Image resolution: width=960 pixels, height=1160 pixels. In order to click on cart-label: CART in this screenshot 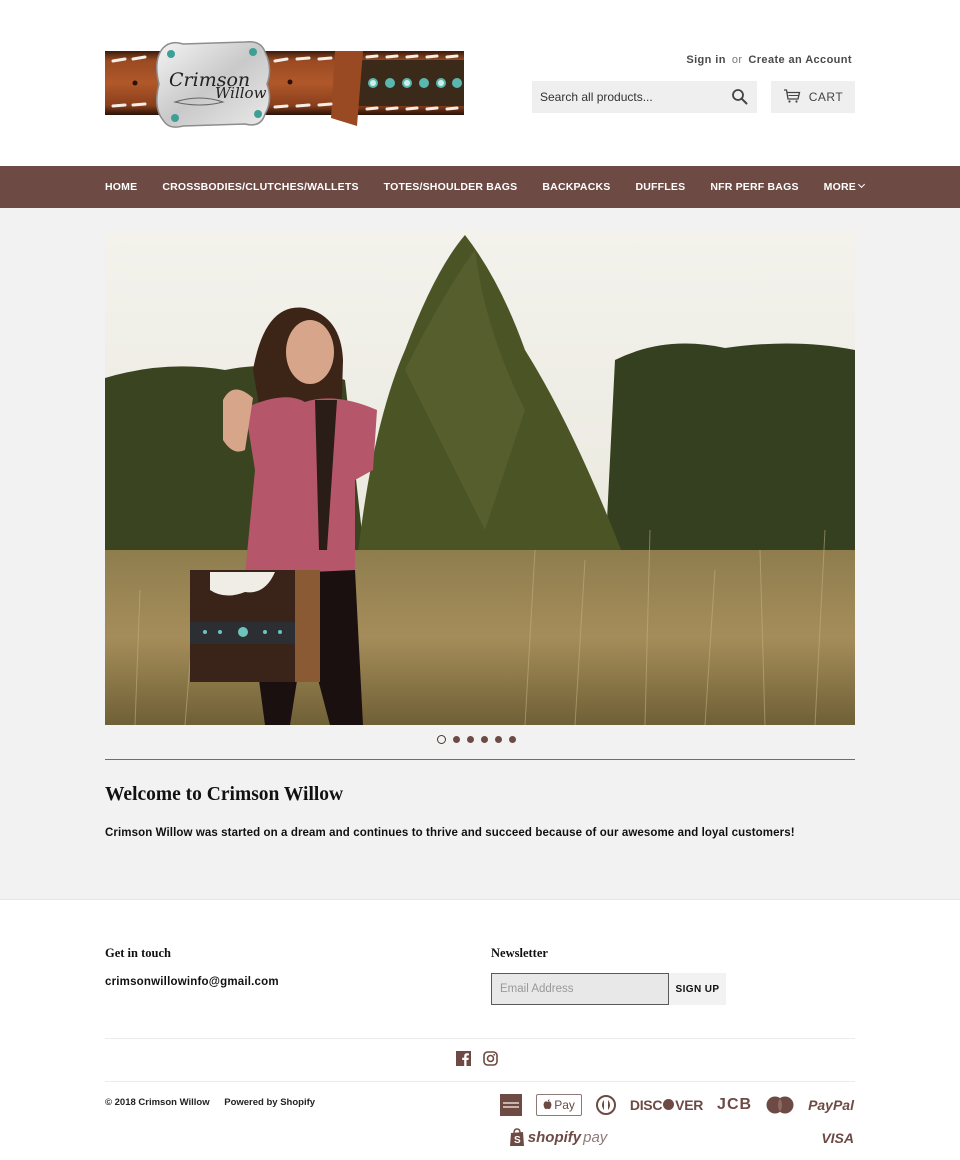, I will do `click(826, 97)`.